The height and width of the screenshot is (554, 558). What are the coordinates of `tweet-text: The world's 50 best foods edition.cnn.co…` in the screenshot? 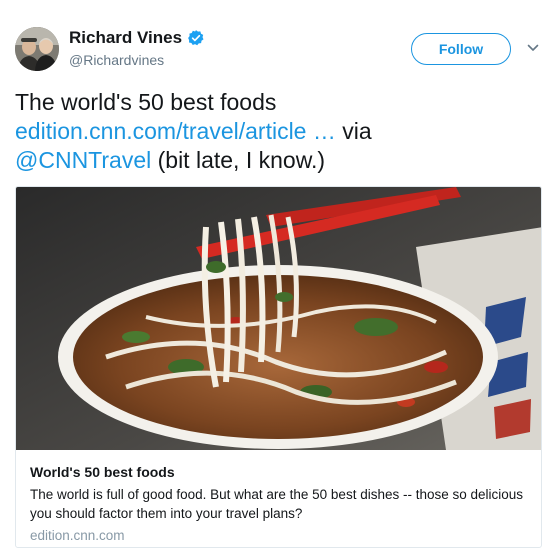 It's located at (275, 131).